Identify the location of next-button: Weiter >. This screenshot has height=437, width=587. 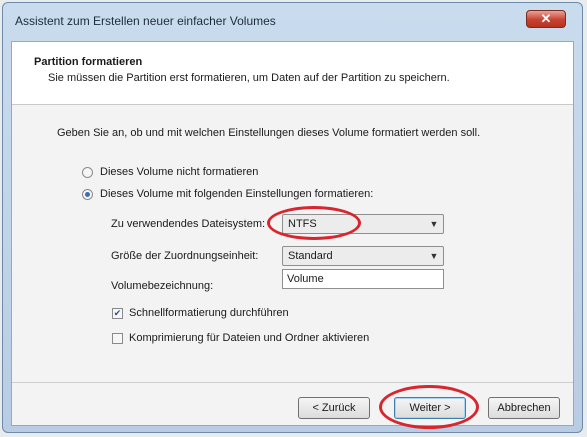
(430, 408).